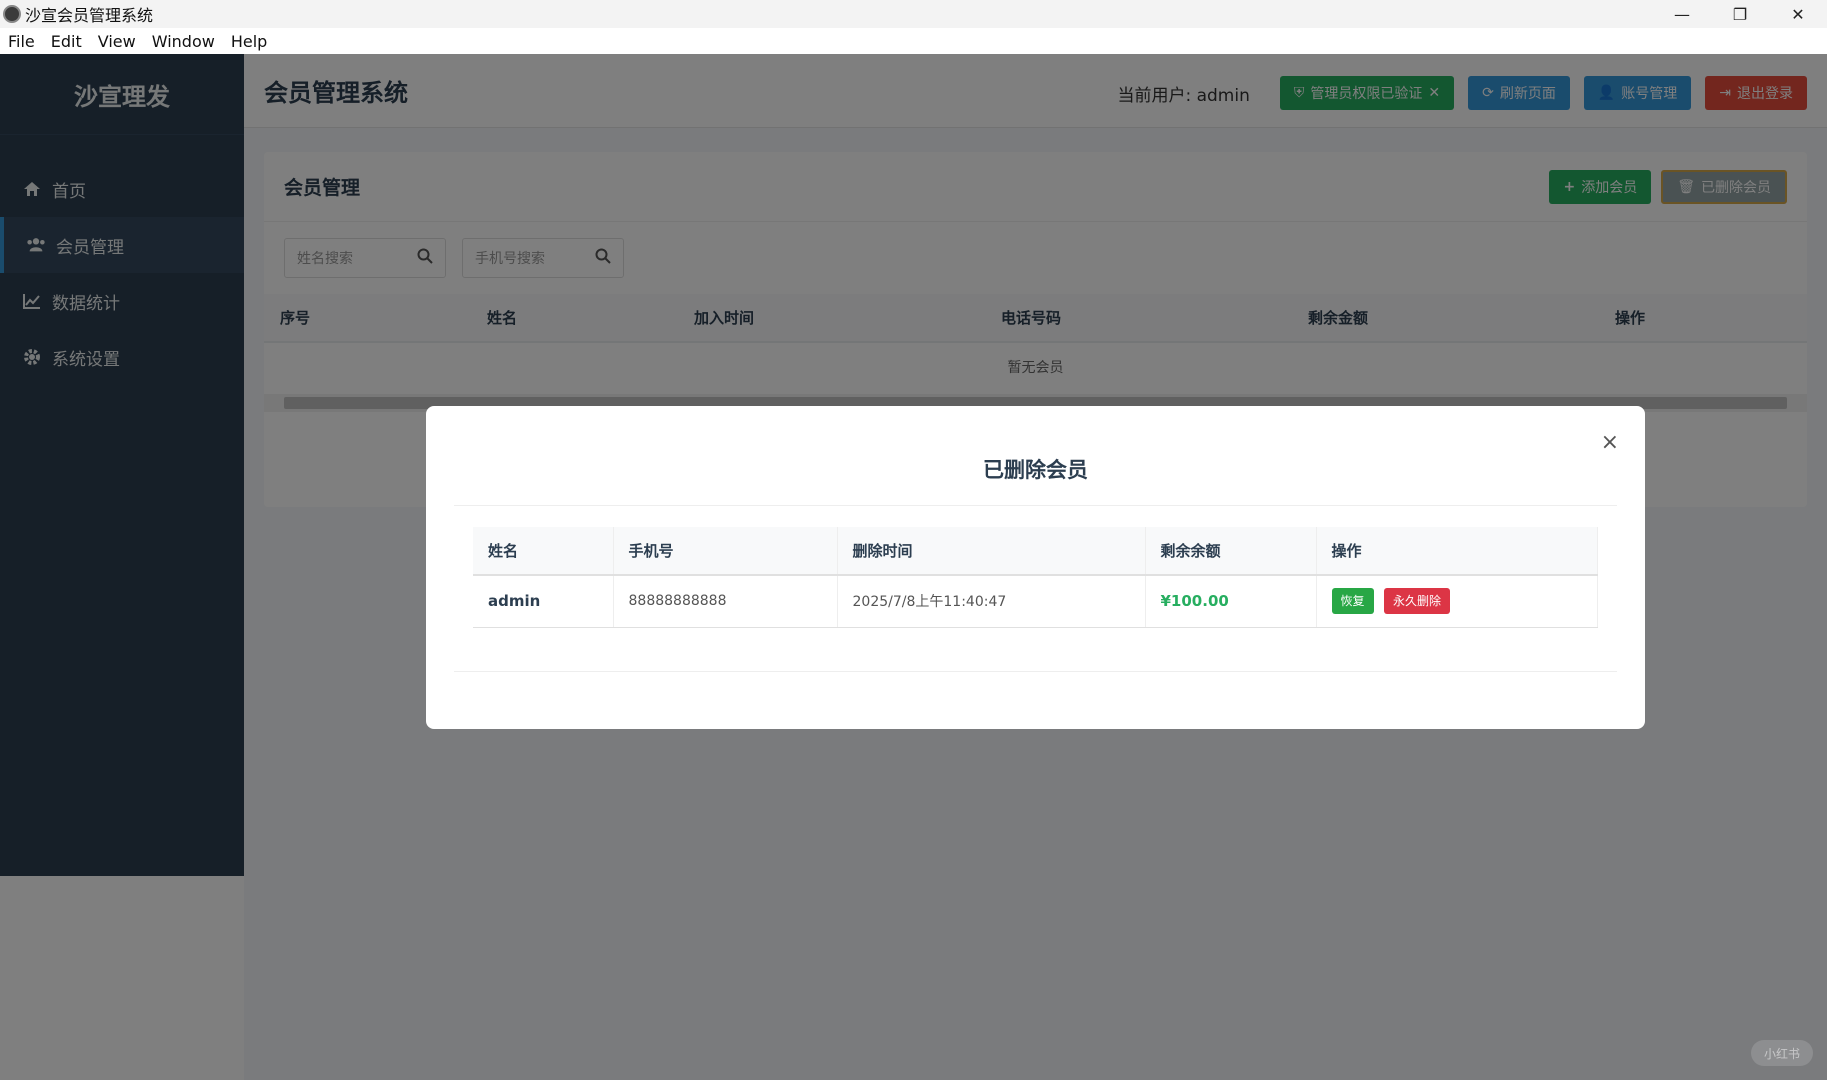 The image size is (1827, 1080). Describe the element at coordinates (725, 601) in the screenshot. I see `row-phone: 88888888888` at that location.